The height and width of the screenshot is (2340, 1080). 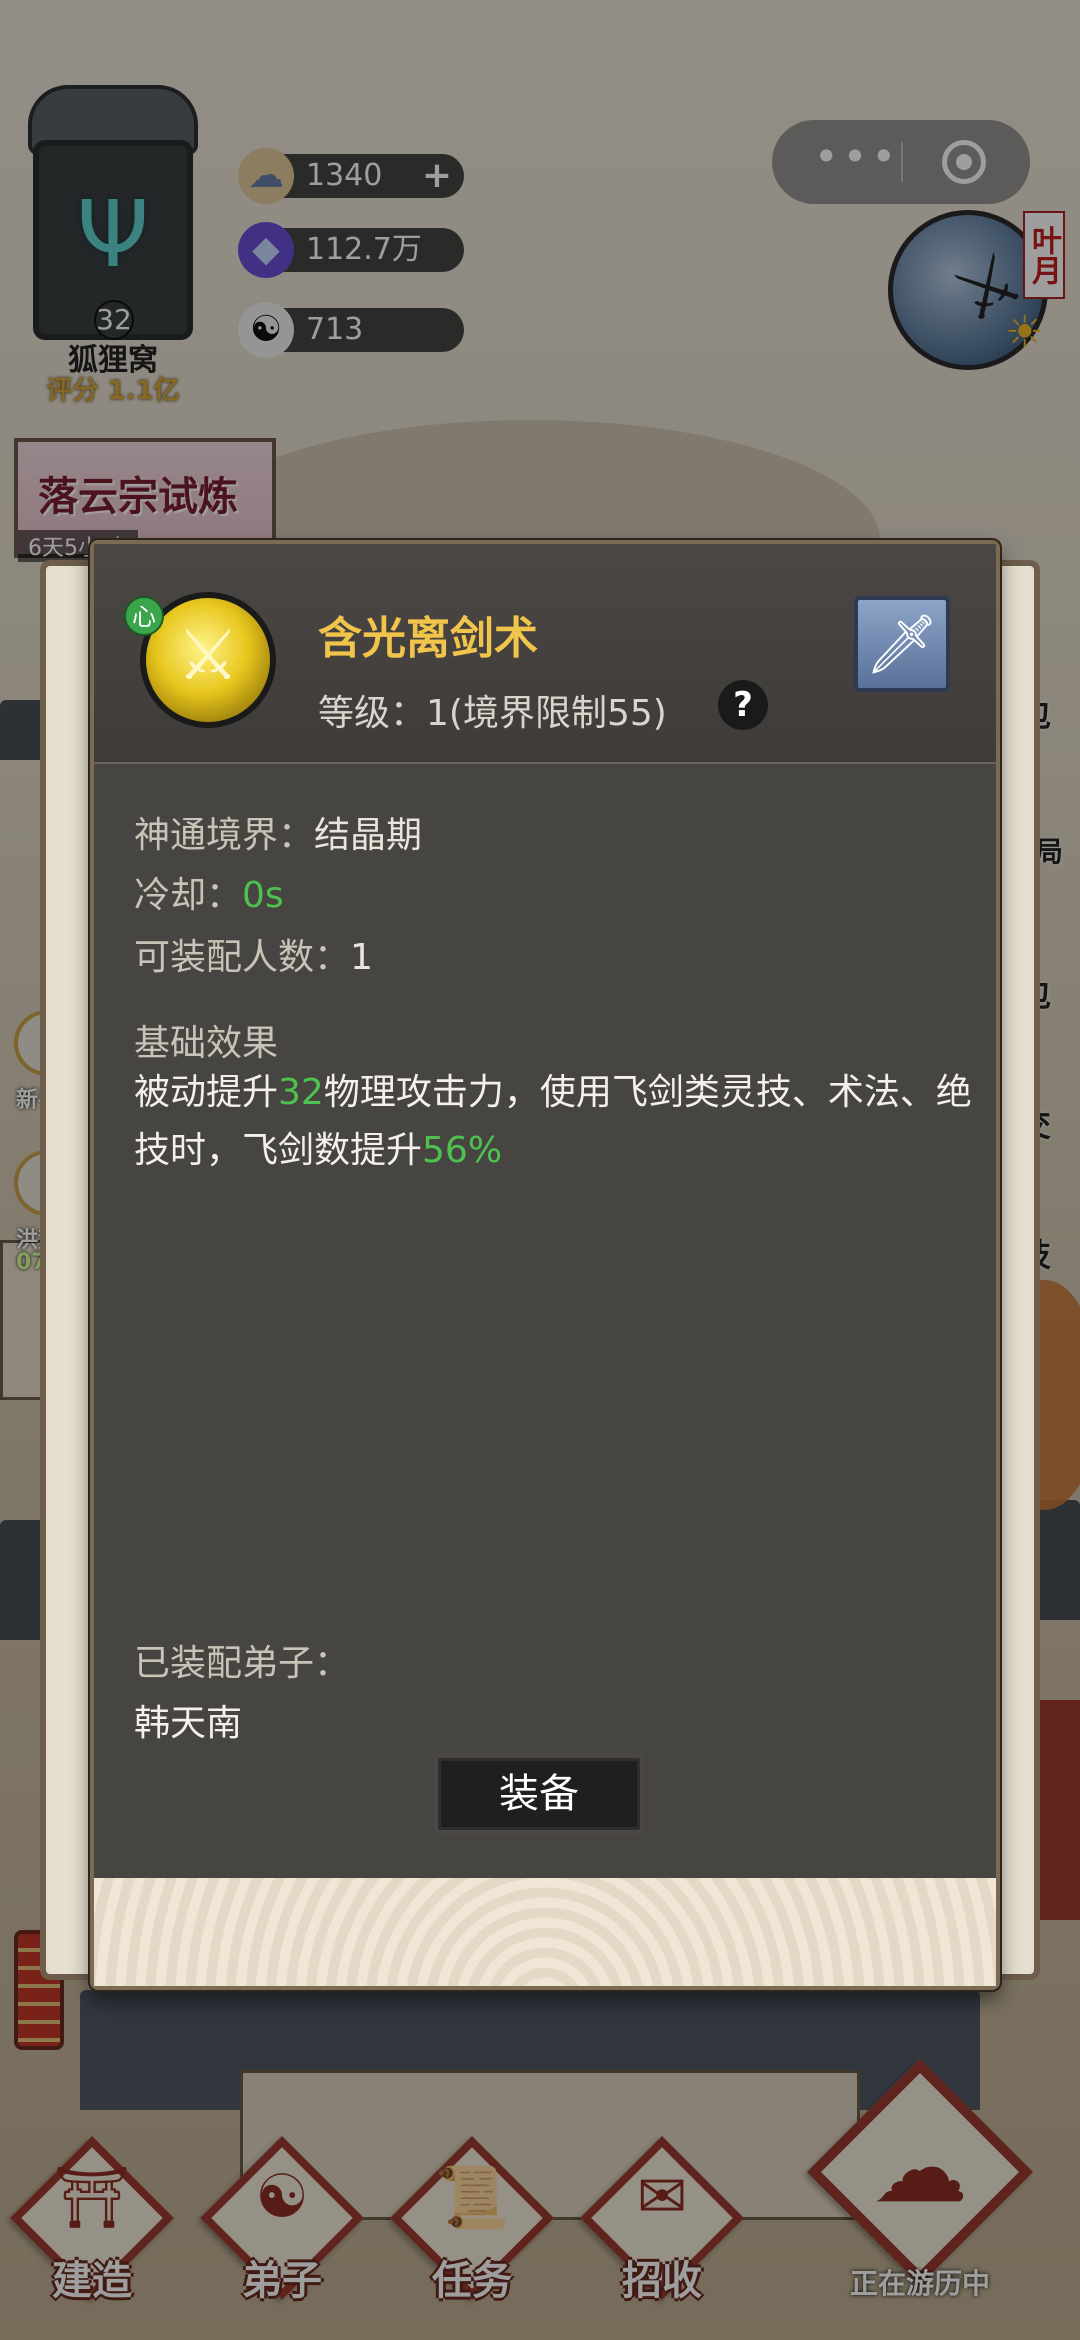 What do you see at coordinates (206, 1092) in the screenshot?
I see `effect-text: 被动提升` at bounding box center [206, 1092].